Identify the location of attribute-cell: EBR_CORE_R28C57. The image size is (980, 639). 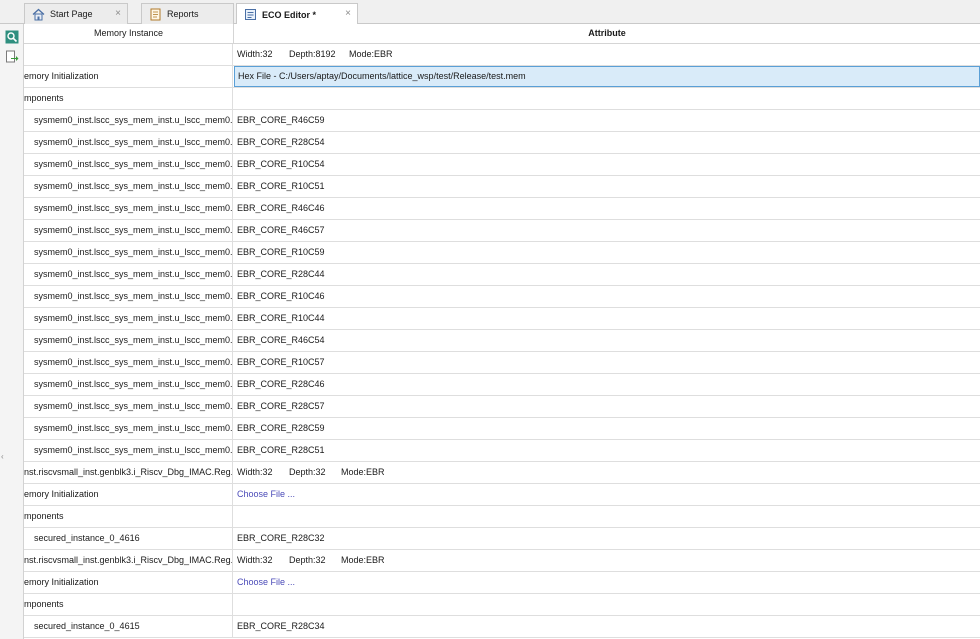
(607, 406).